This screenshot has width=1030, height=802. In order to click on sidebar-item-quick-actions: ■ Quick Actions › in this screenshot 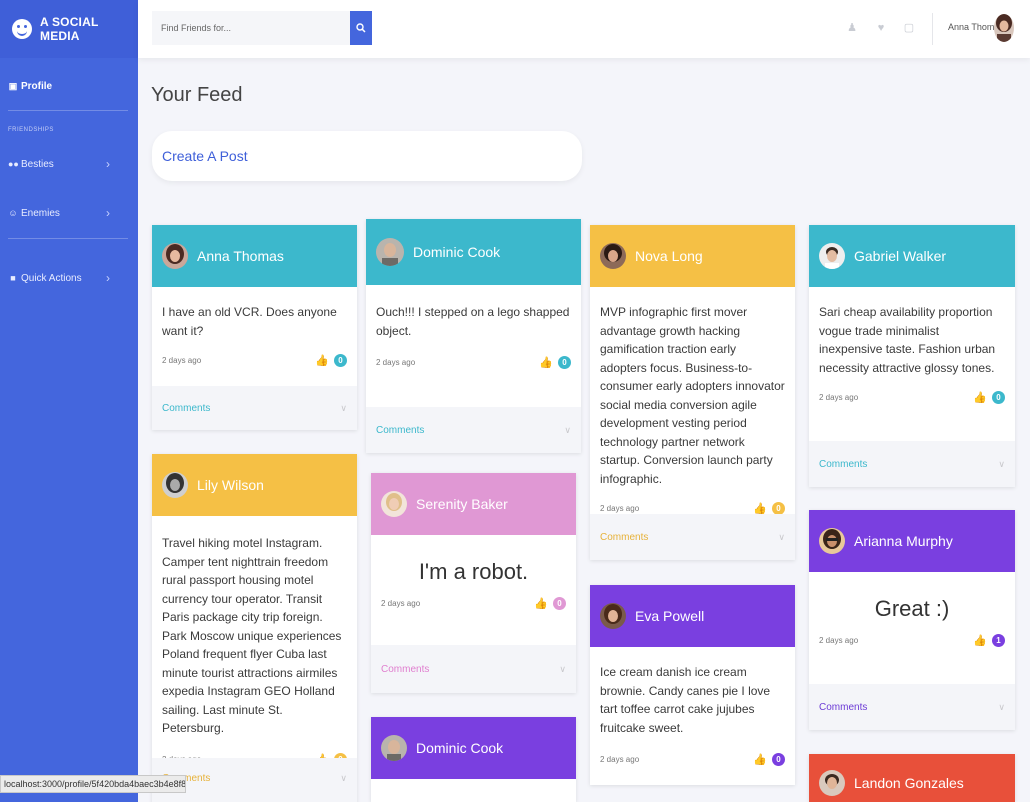, I will do `click(69, 278)`.